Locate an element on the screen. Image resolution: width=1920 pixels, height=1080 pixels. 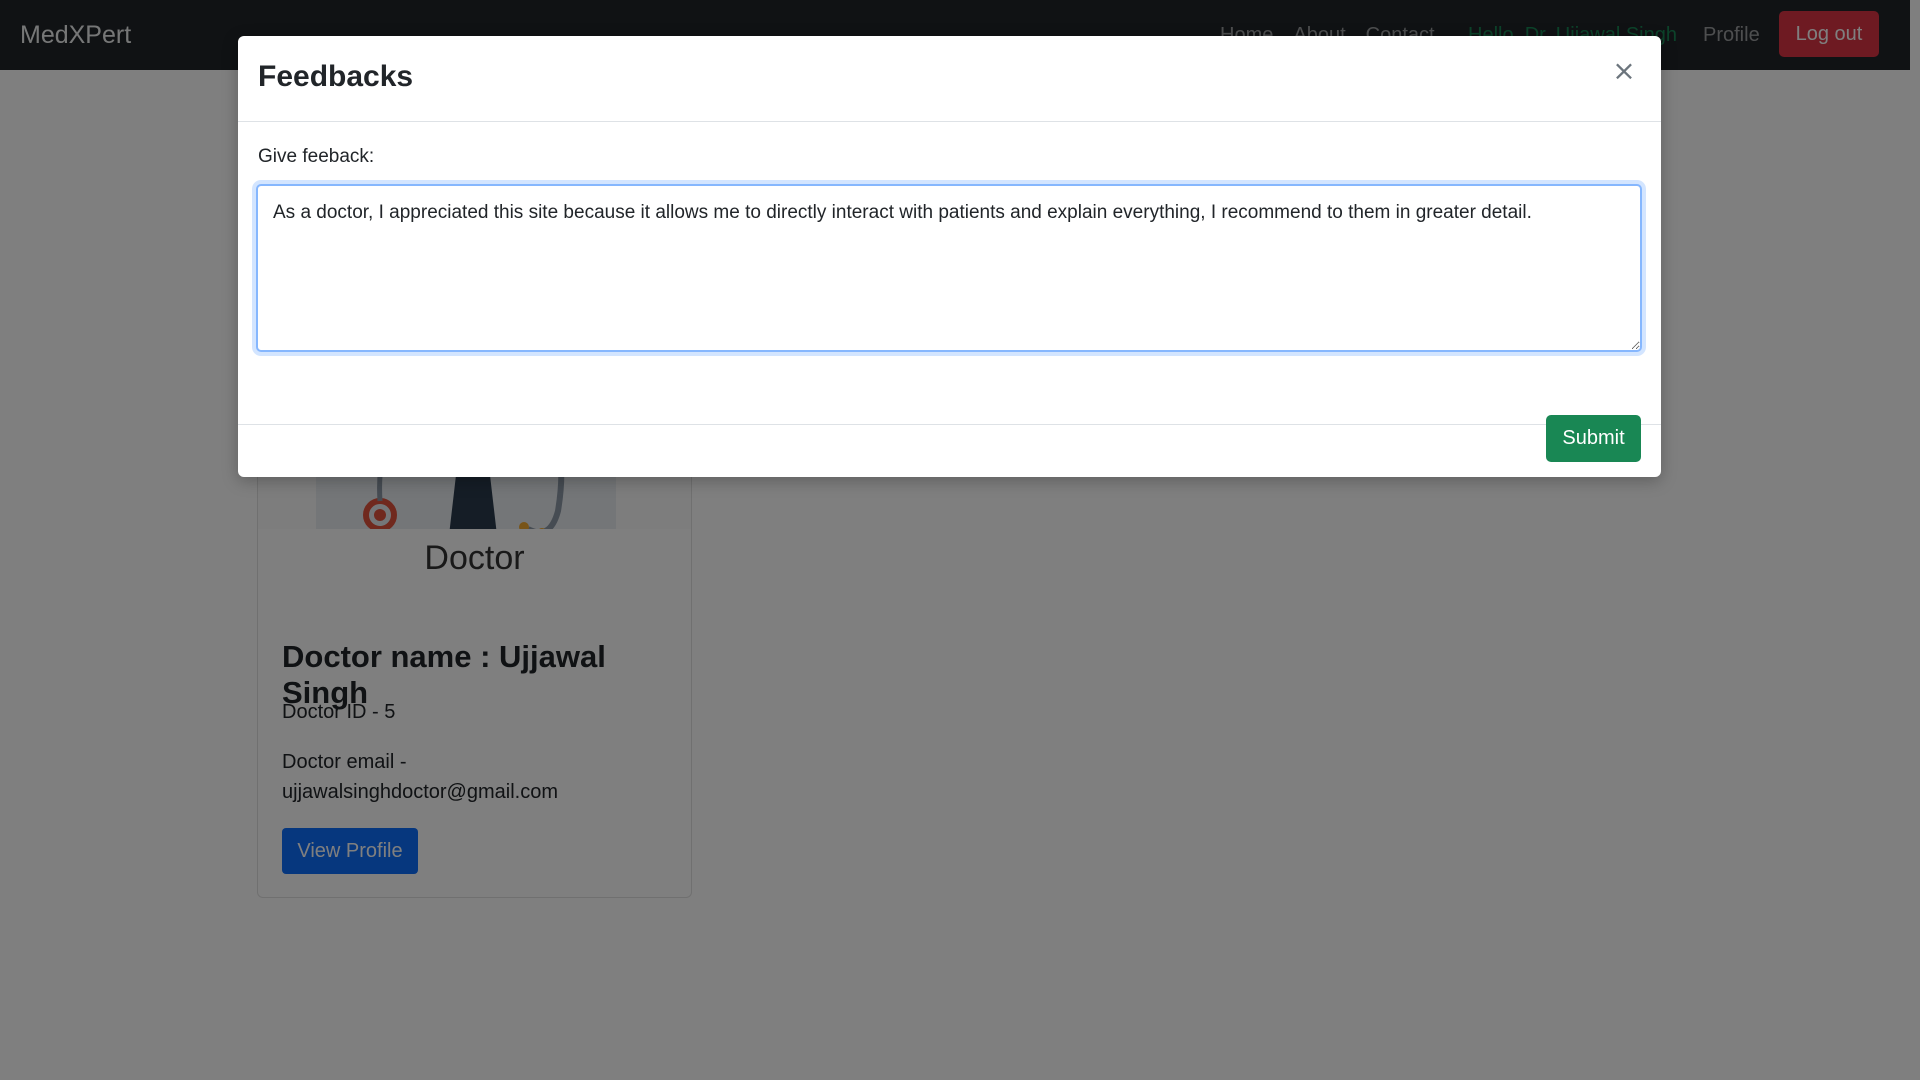
submit-button: Submit is located at coordinates (1593, 438).